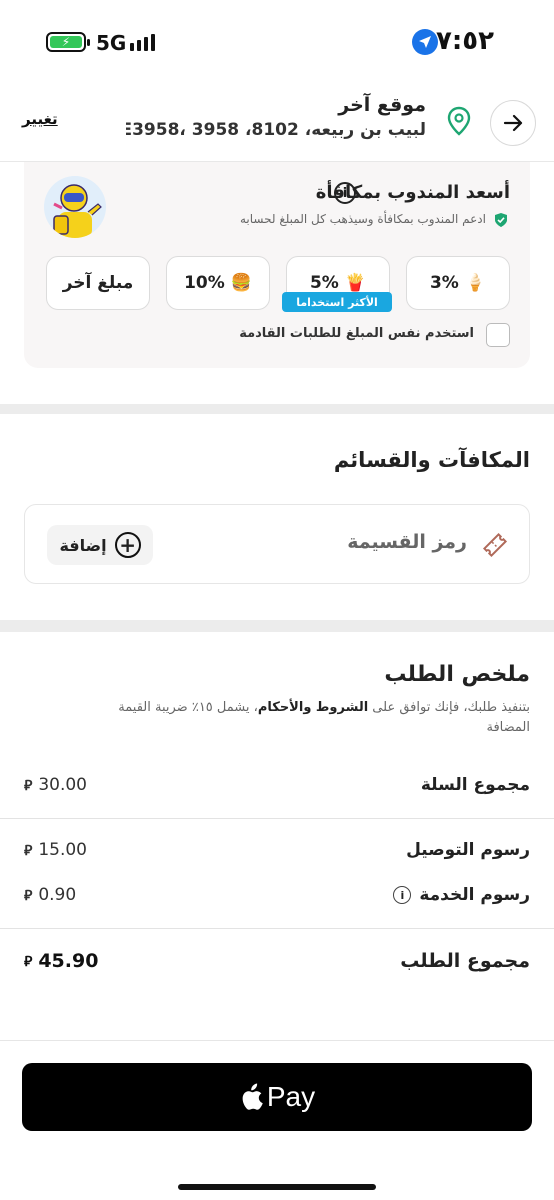  I want to click on add-coupon-button: + إضافة, so click(100, 545).